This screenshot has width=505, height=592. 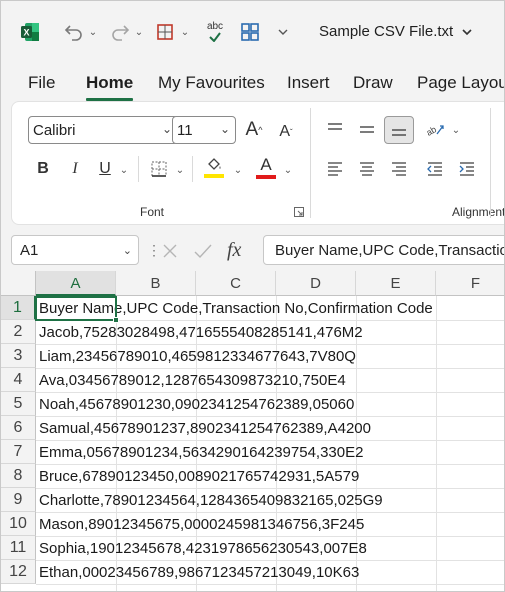 I want to click on decrease-indent-icon, so click(x=435, y=169).